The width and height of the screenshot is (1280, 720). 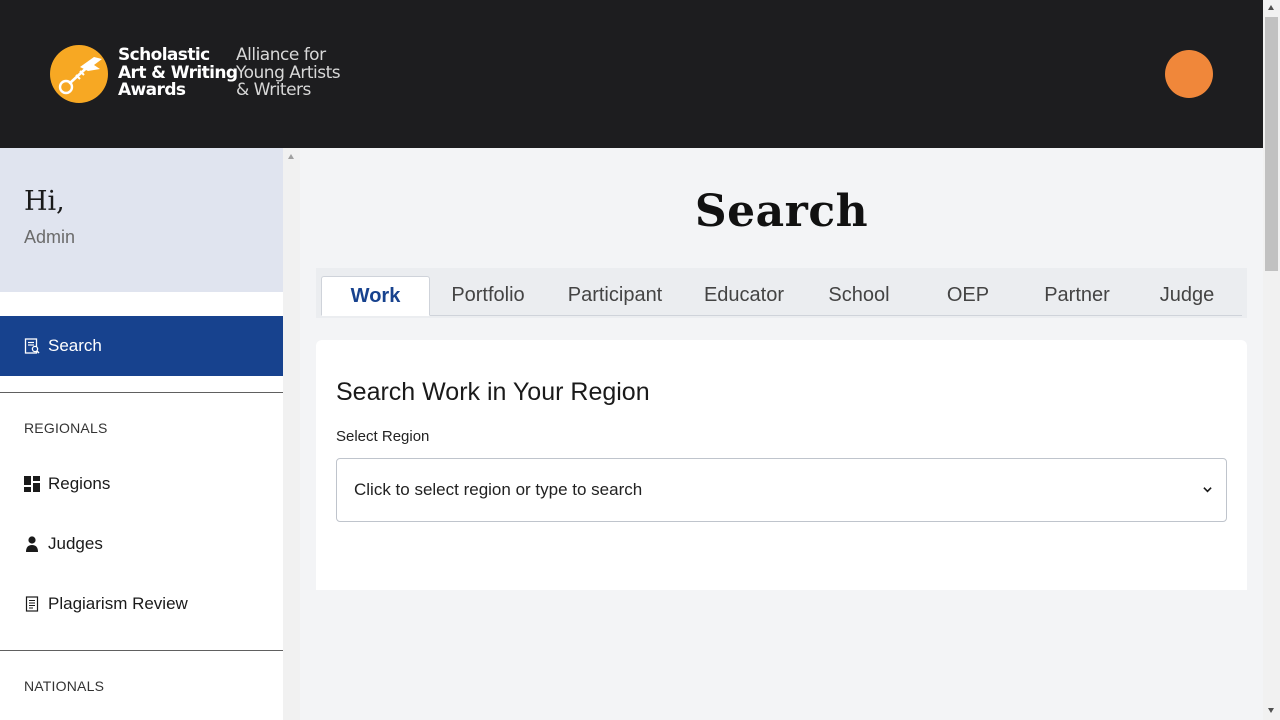 What do you see at coordinates (968, 296) in the screenshot?
I see `tab-oep: OEP` at bounding box center [968, 296].